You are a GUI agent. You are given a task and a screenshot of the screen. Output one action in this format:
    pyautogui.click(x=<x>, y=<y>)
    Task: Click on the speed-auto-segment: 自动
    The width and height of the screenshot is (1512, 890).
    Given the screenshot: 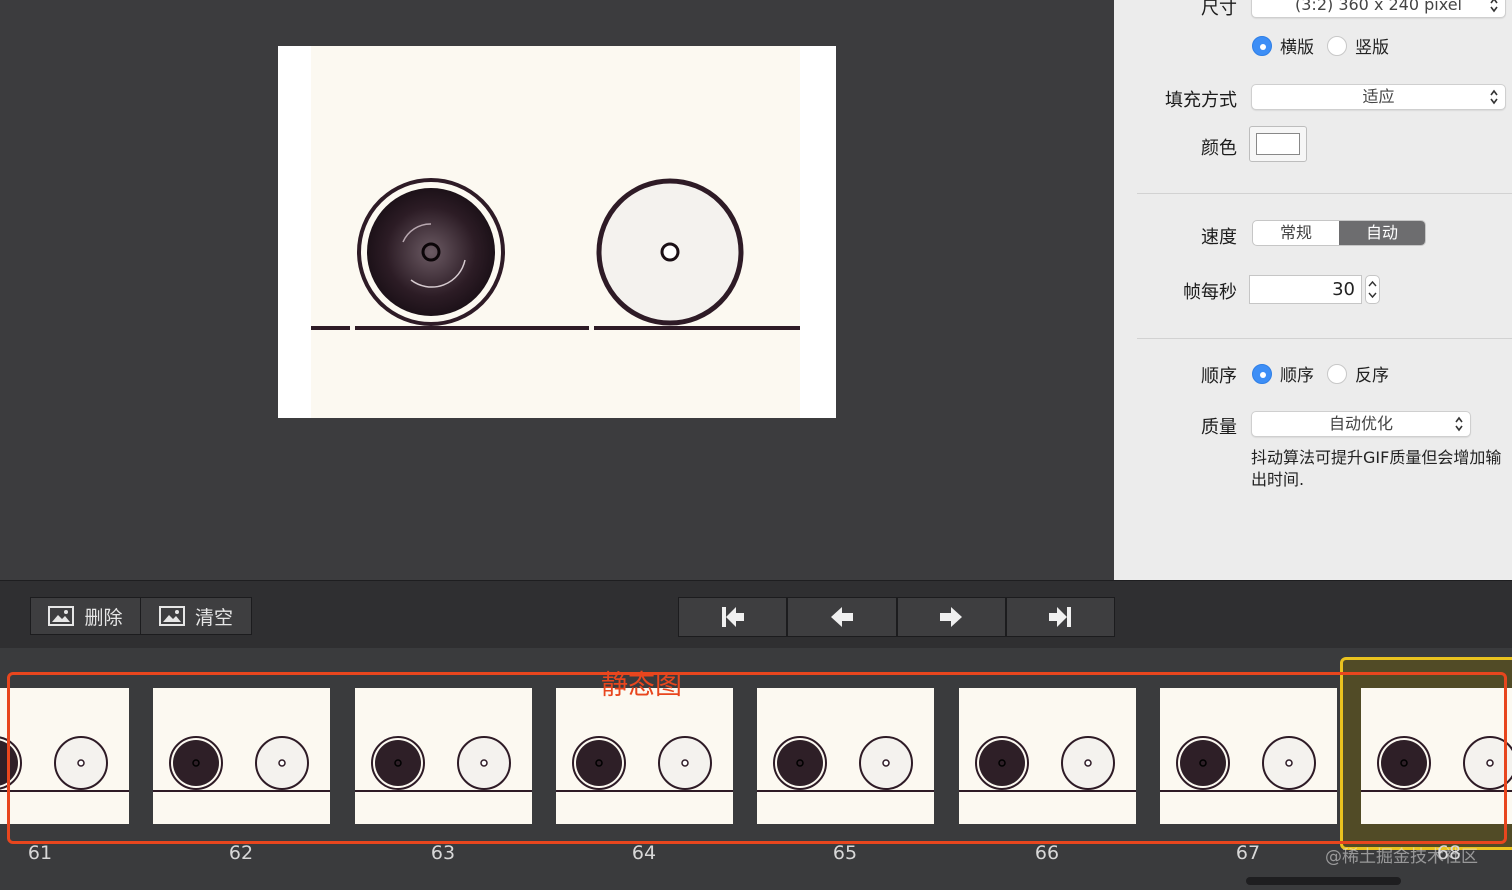 What is the action you would take?
    pyautogui.click(x=1382, y=233)
    